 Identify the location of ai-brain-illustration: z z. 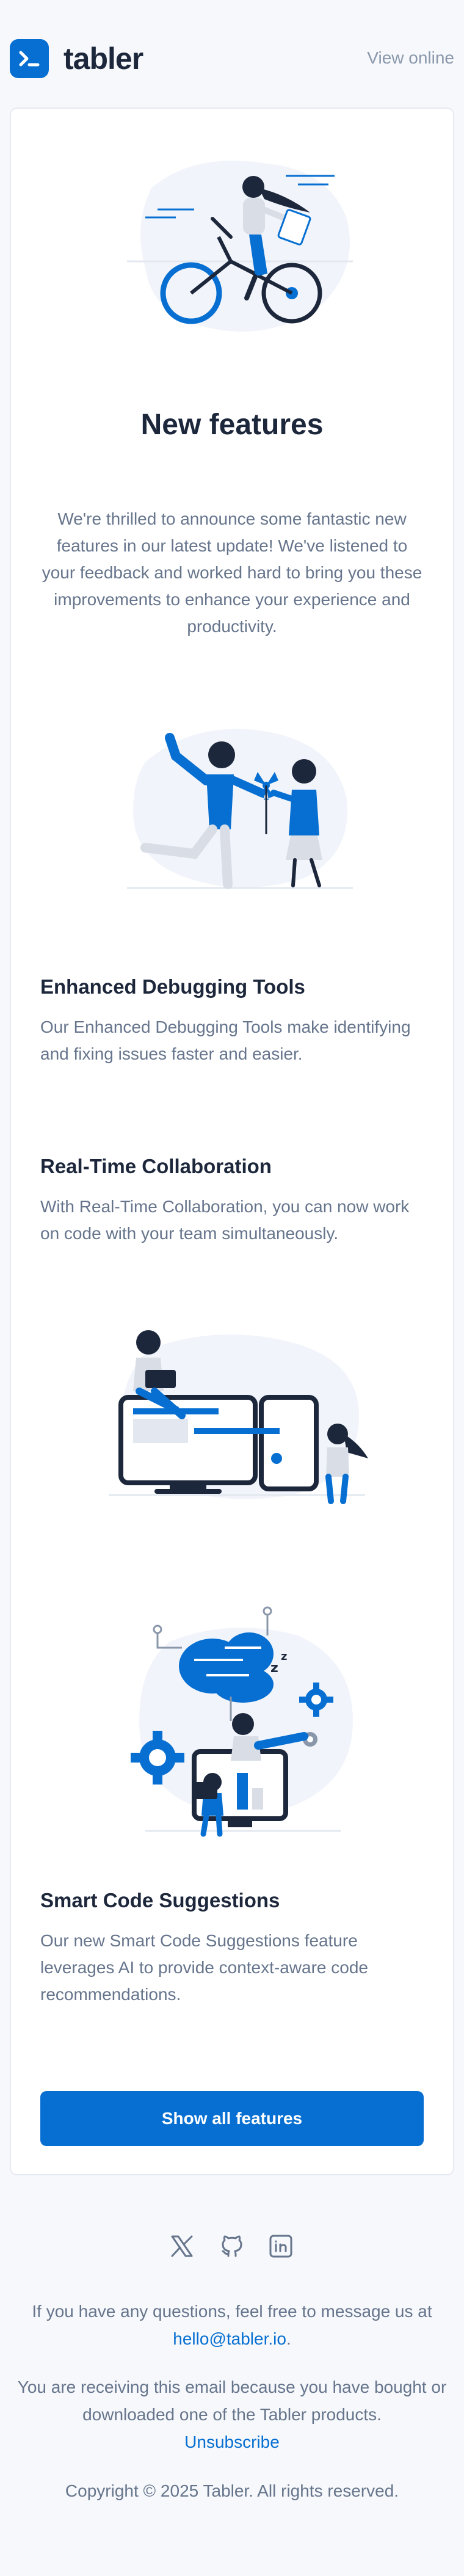
(242, 1722).